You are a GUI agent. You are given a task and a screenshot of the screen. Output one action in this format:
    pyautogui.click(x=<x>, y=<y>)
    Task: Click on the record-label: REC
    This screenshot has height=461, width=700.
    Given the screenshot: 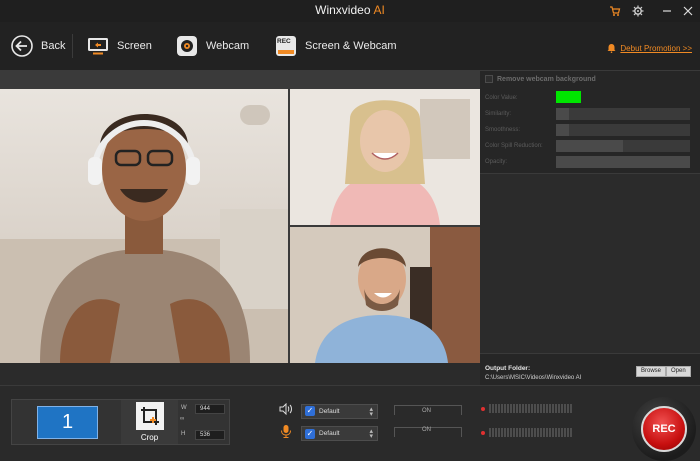 What is the action you would take?
    pyautogui.click(x=664, y=429)
    